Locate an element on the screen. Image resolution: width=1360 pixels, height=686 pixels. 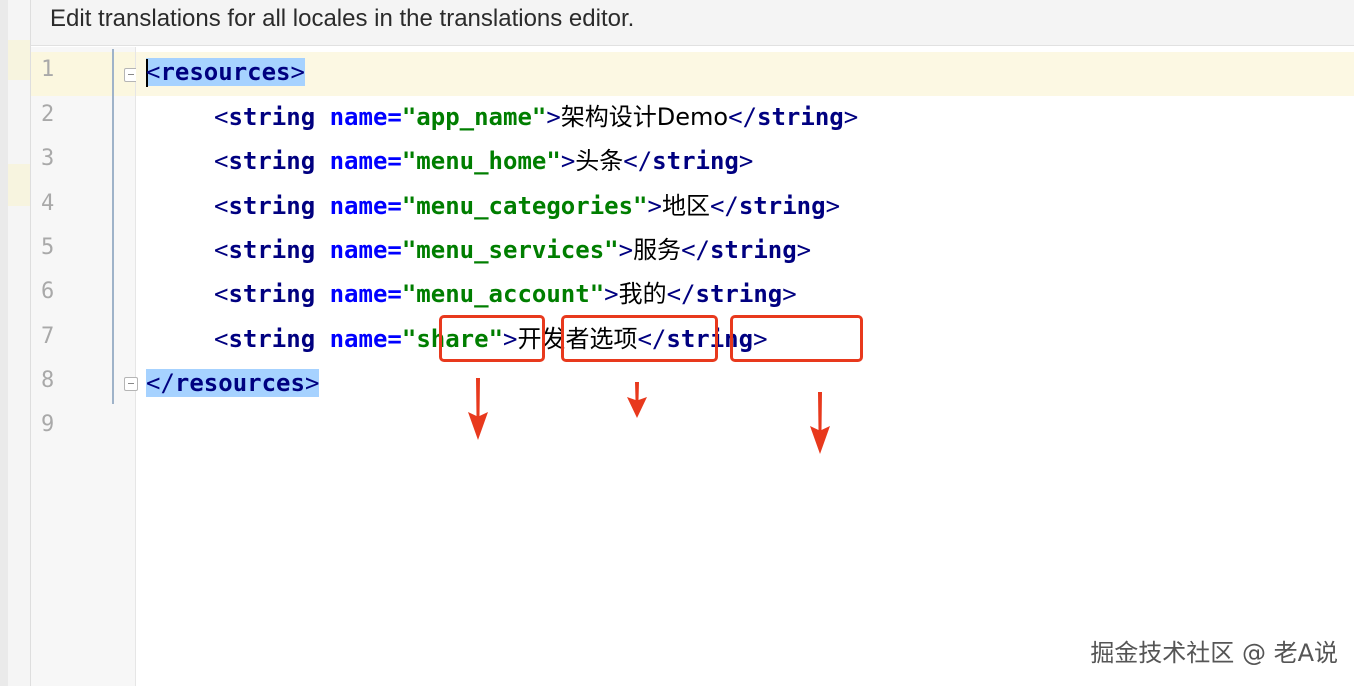
line-number: 7 is located at coordinates (48, 336).